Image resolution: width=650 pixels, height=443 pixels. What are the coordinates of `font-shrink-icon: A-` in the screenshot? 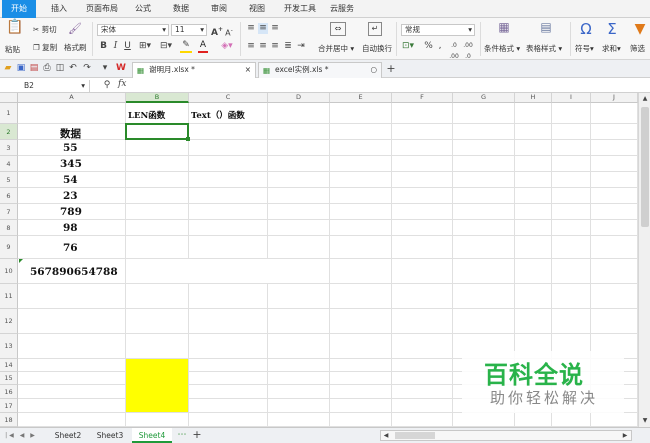 It's located at (229, 32).